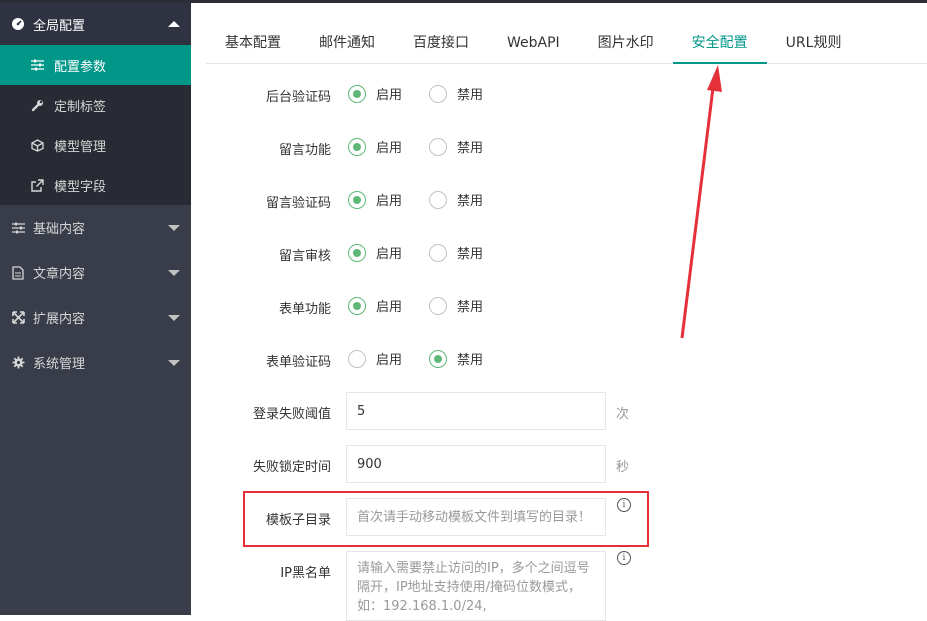  I want to click on sidebar-item-label: 定制标签, so click(80, 107).